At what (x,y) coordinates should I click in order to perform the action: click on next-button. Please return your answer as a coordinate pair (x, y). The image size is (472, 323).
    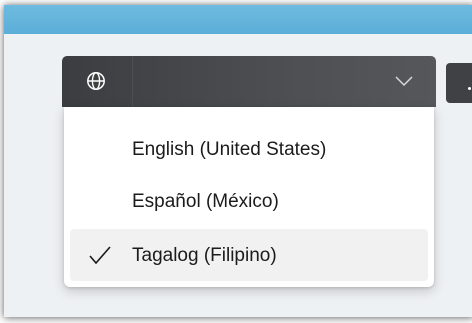
    Looking at the image, I should click on (459, 83).